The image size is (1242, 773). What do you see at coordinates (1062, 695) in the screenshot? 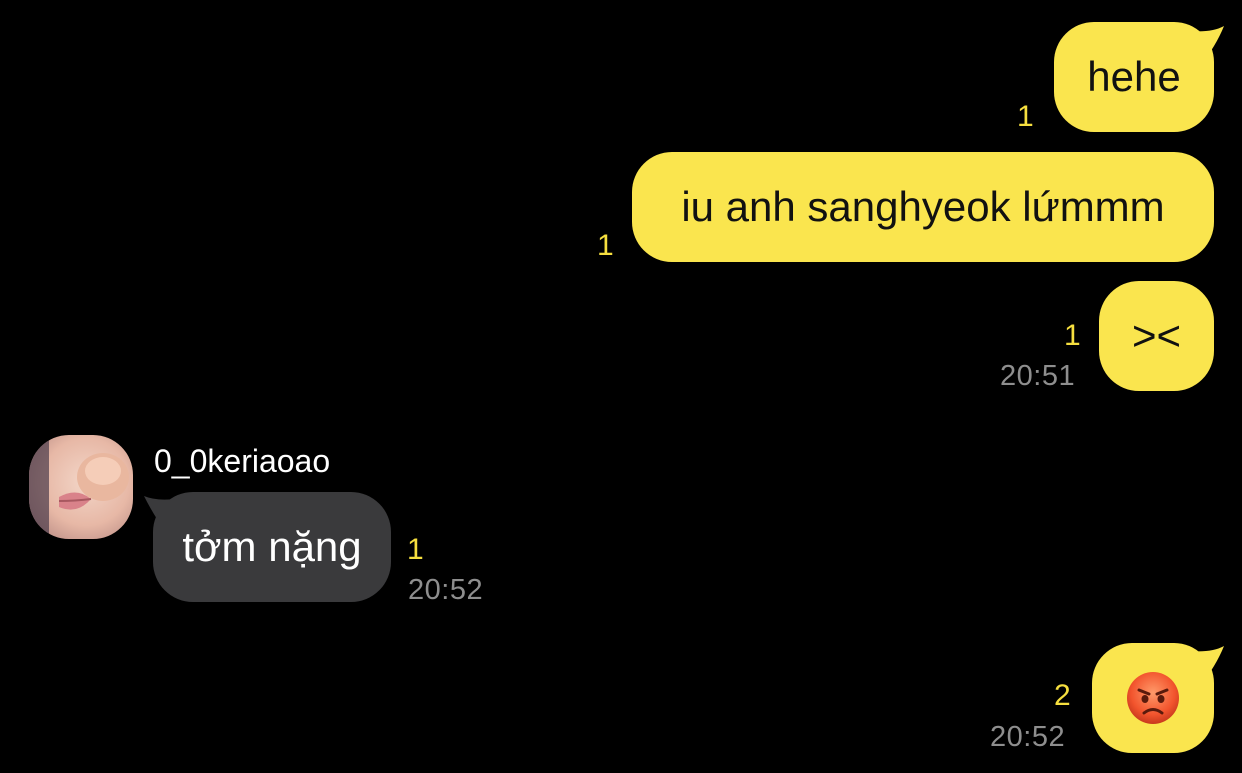
I see `unread-count: 2` at bounding box center [1062, 695].